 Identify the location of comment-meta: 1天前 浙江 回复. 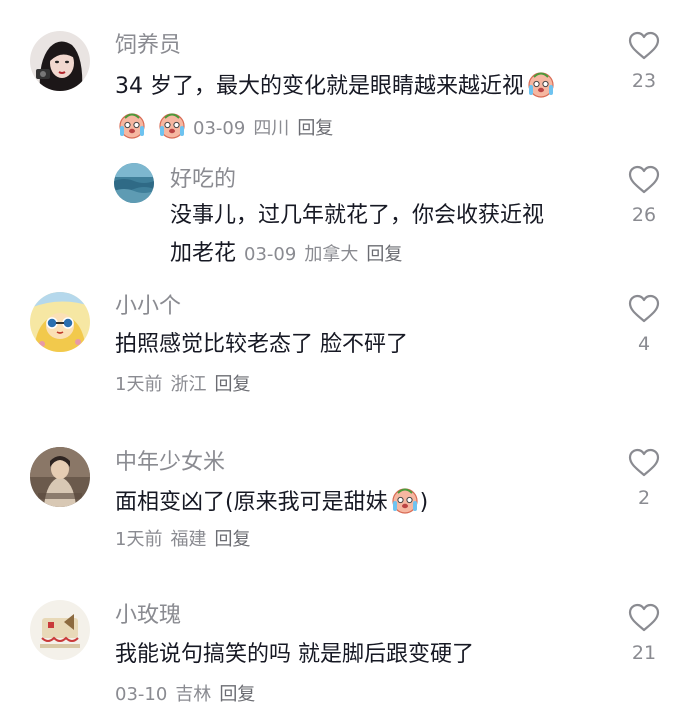
(186, 385).